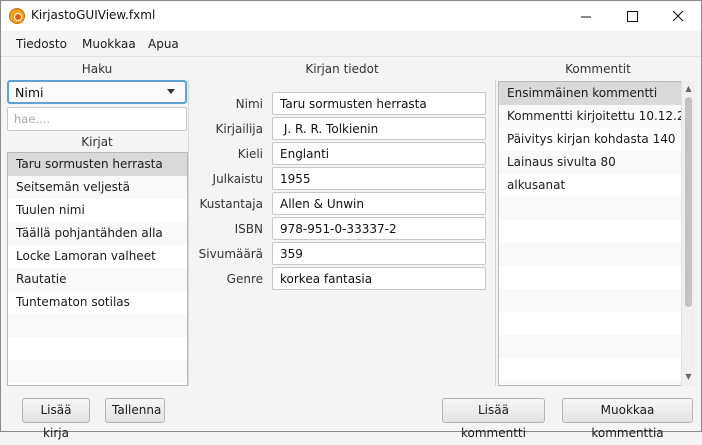  What do you see at coordinates (379, 128) in the screenshot?
I see `kirjailija-field` at bounding box center [379, 128].